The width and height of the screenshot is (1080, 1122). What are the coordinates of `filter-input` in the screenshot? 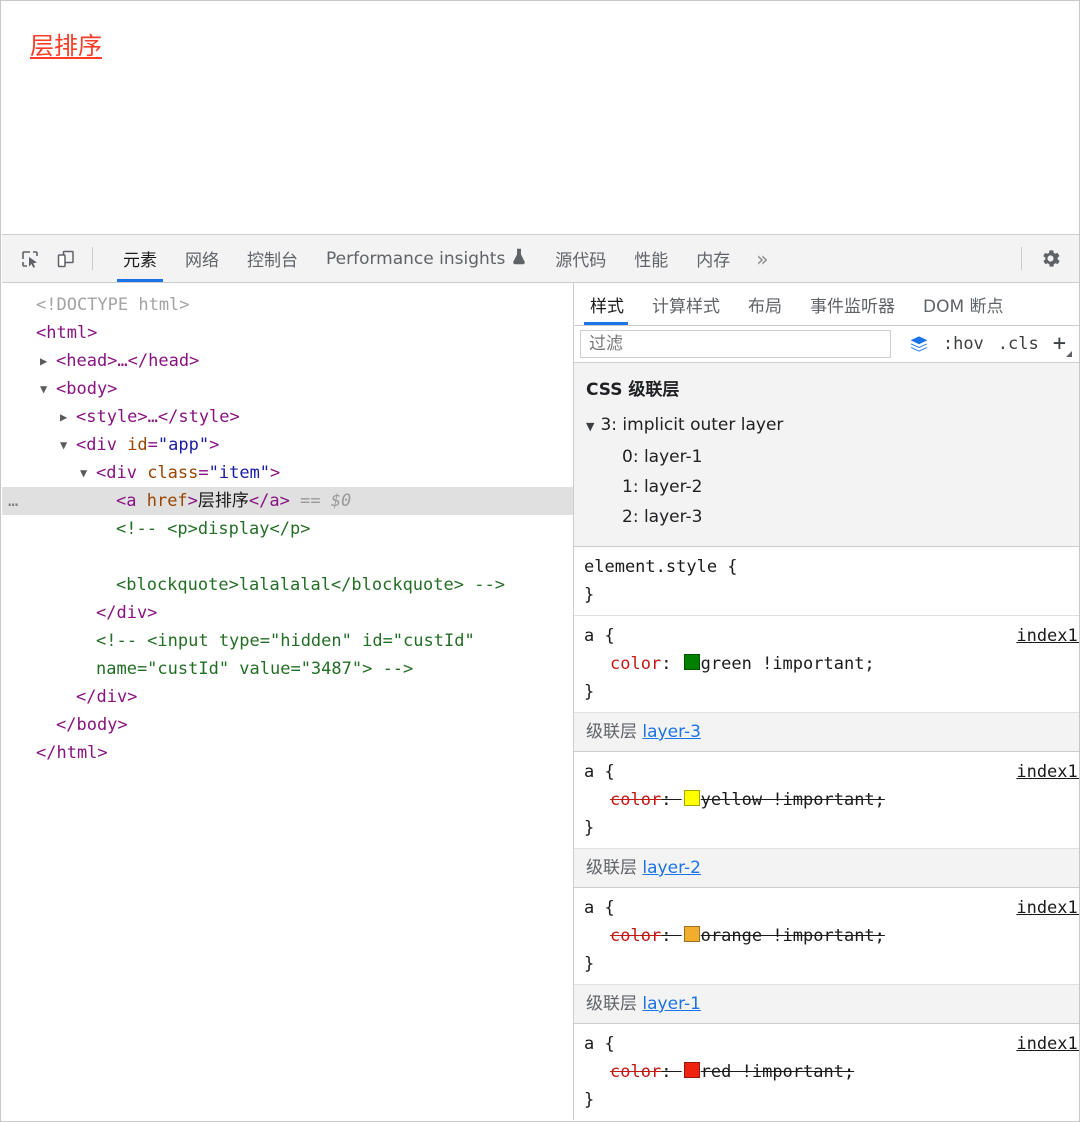 It's located at (735, 344).